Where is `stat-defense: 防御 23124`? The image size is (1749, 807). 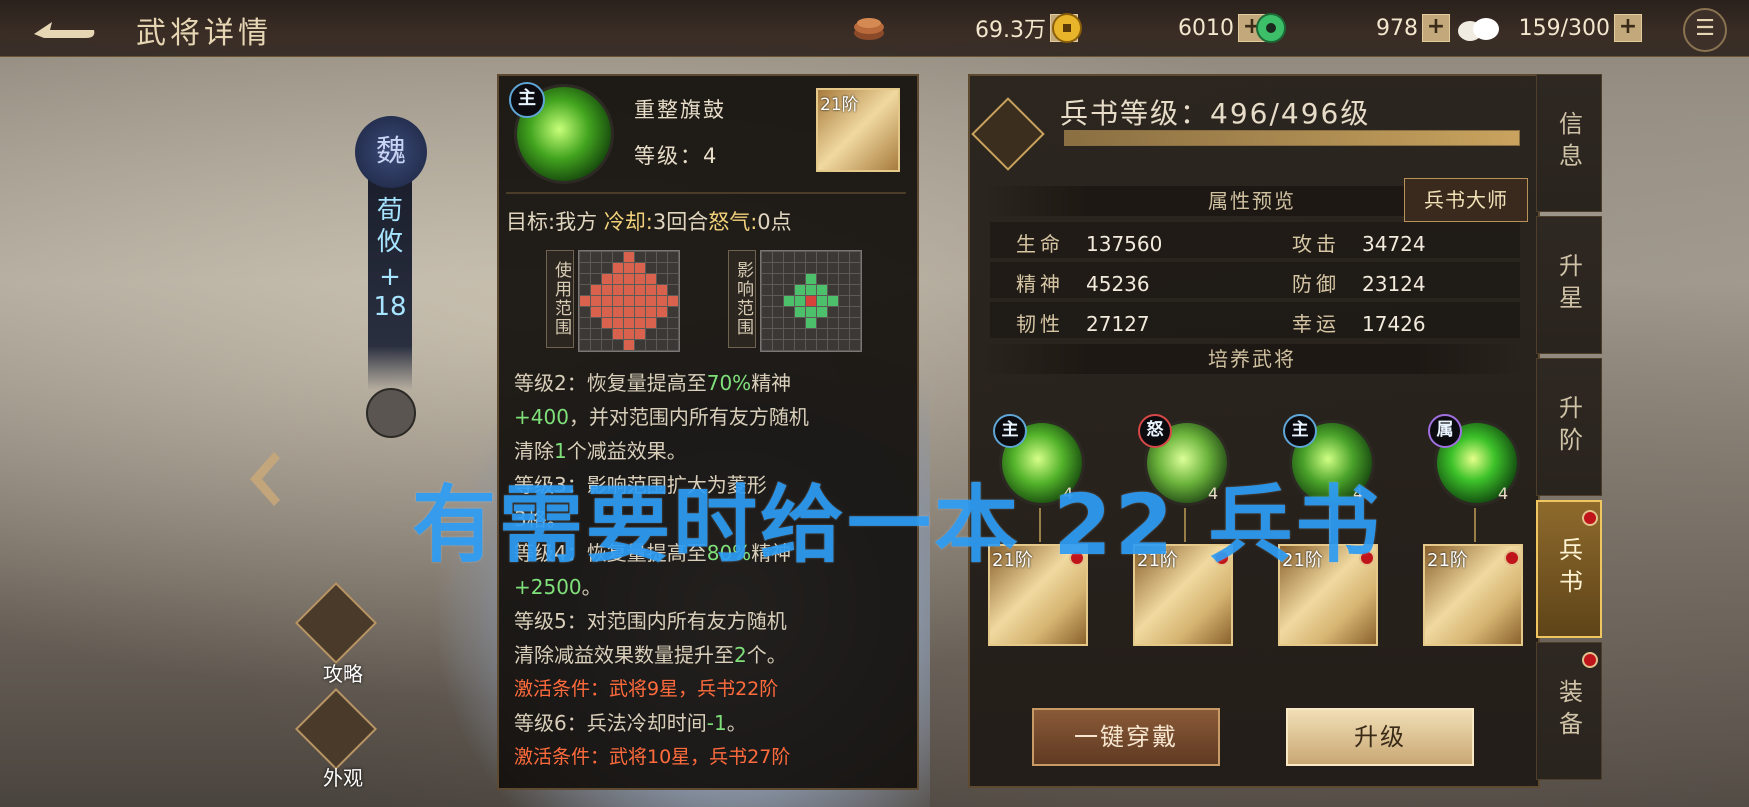 stat-defense: 防御 23124 is located at coordinates (1359, 284).